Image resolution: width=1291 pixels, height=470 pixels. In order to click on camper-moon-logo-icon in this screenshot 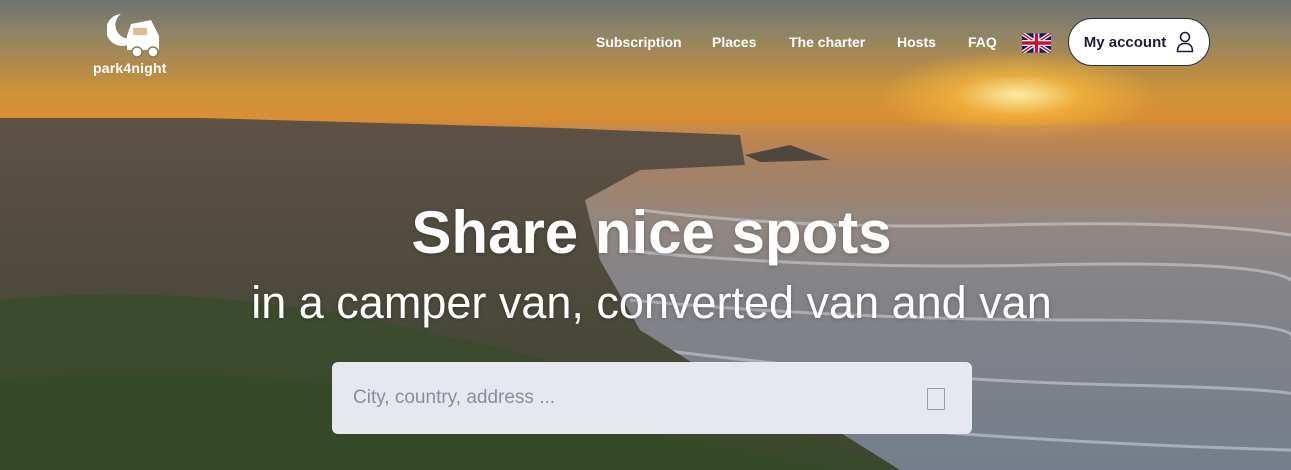, I will do `click(133, 36)`.